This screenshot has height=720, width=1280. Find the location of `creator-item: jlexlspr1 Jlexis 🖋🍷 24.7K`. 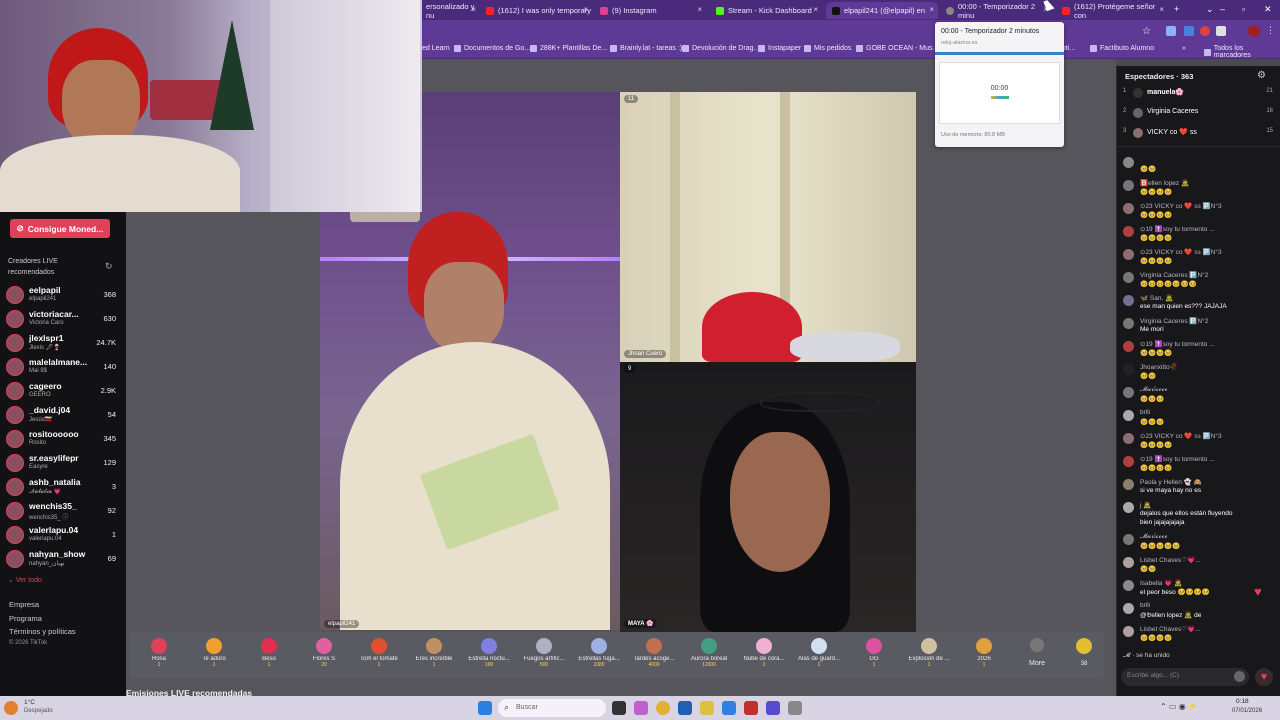

creator-item: jlexlspr1 Jlexis 🖋🍷 24.7K is located at coordinates (63, 343).